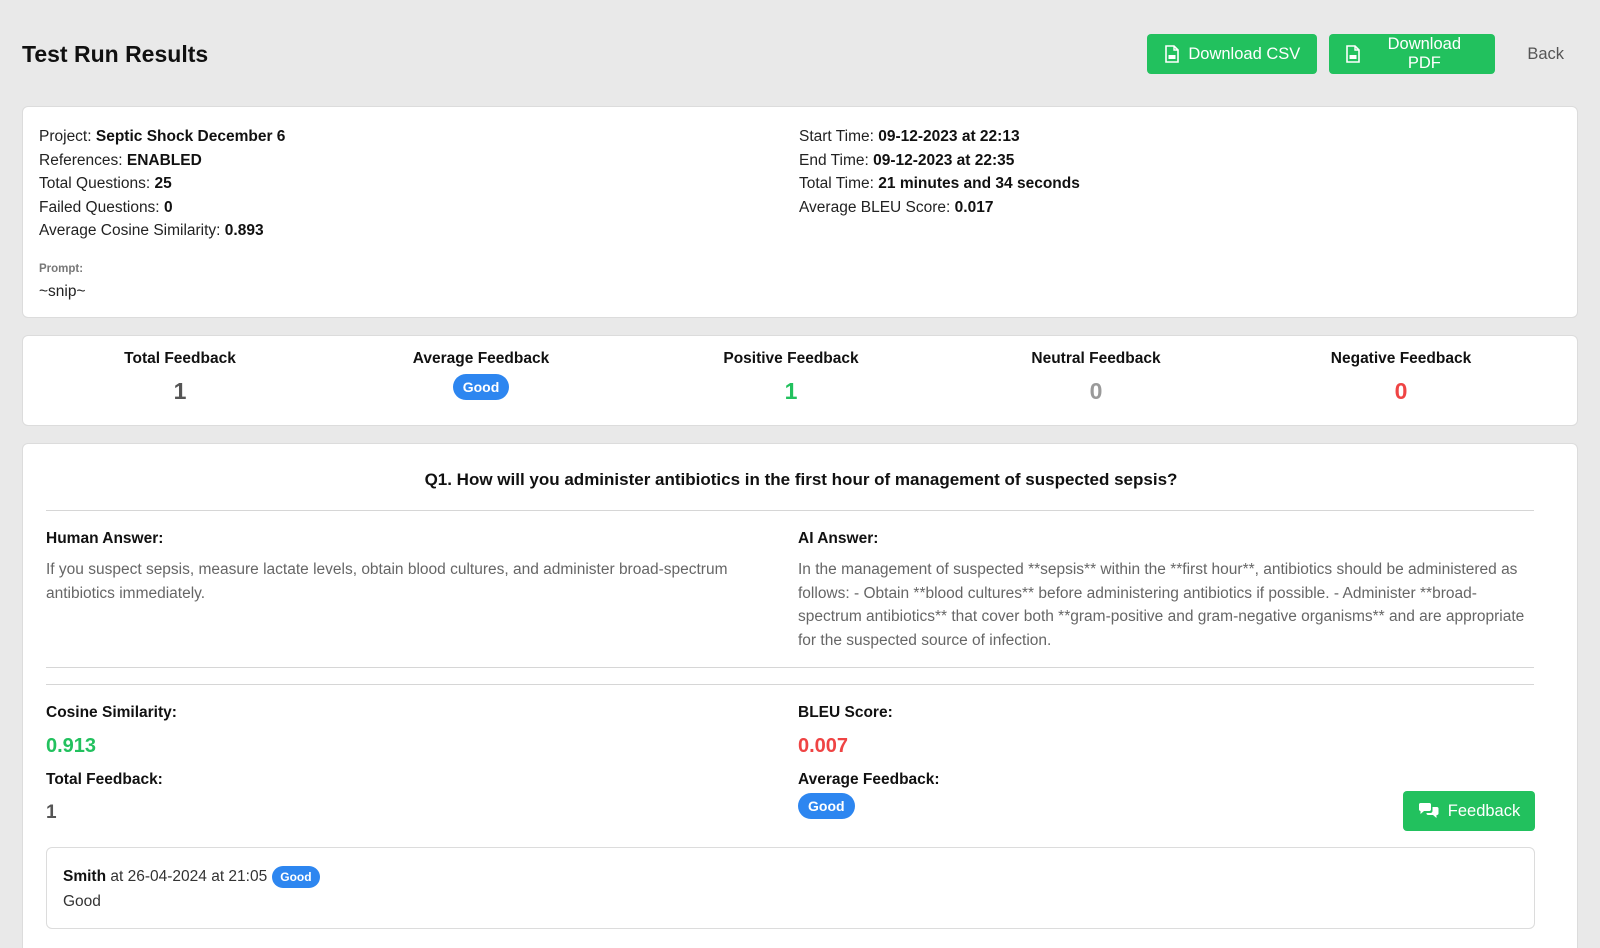 The image size is (1600, 948). I want to click on total-time-row: Total Time: 21 minutes and 34 seconds, so click(939, 184).